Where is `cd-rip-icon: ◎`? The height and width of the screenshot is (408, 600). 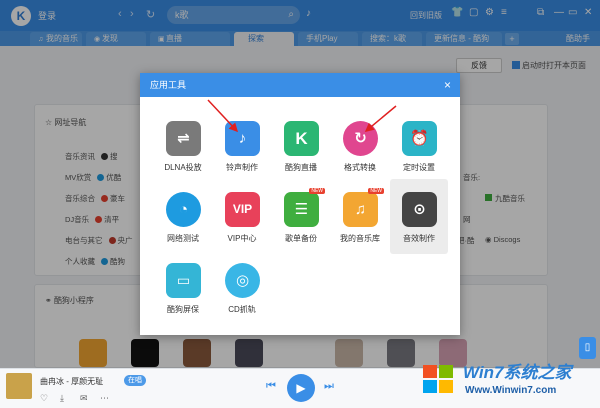
cd-rip-icon: ◎ is located at coordinates (242, 280).